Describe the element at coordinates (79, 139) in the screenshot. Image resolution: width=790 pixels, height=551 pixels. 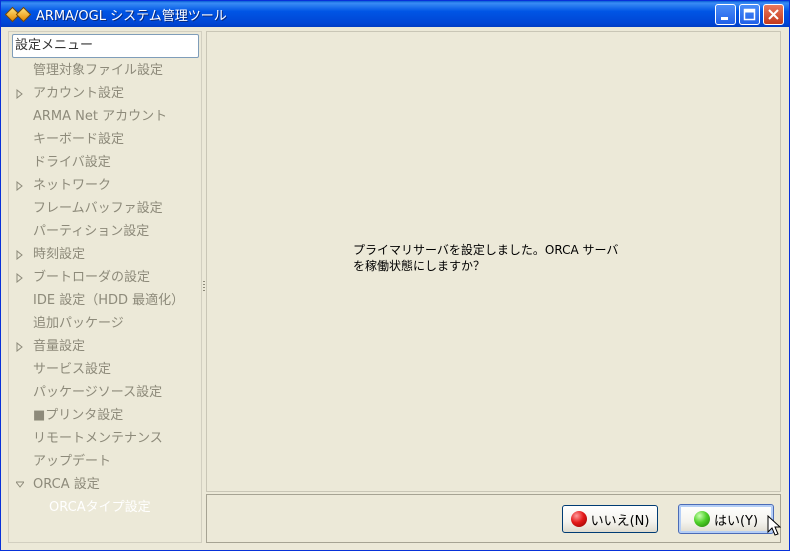
I see `sidebar-item-label: キーボード設定` at that location.